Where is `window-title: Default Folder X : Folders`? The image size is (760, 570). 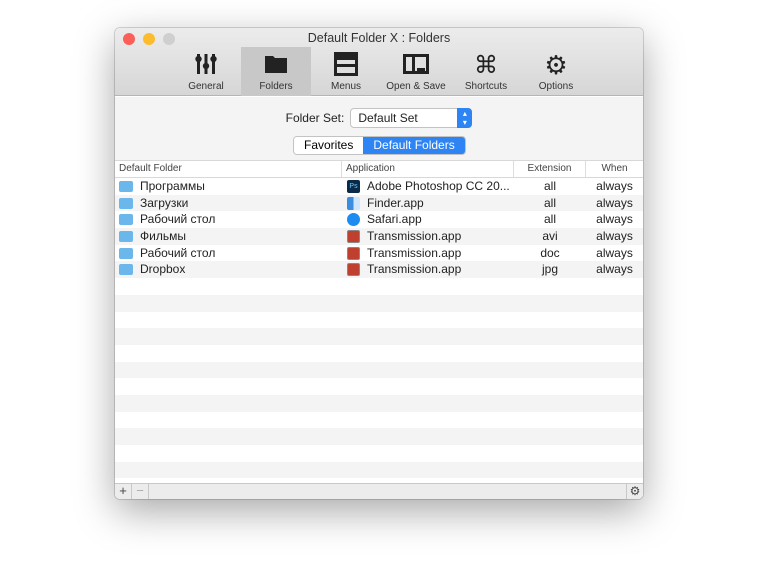 window-title: Default Folder X : Folders is located at coordinates (379, 38).